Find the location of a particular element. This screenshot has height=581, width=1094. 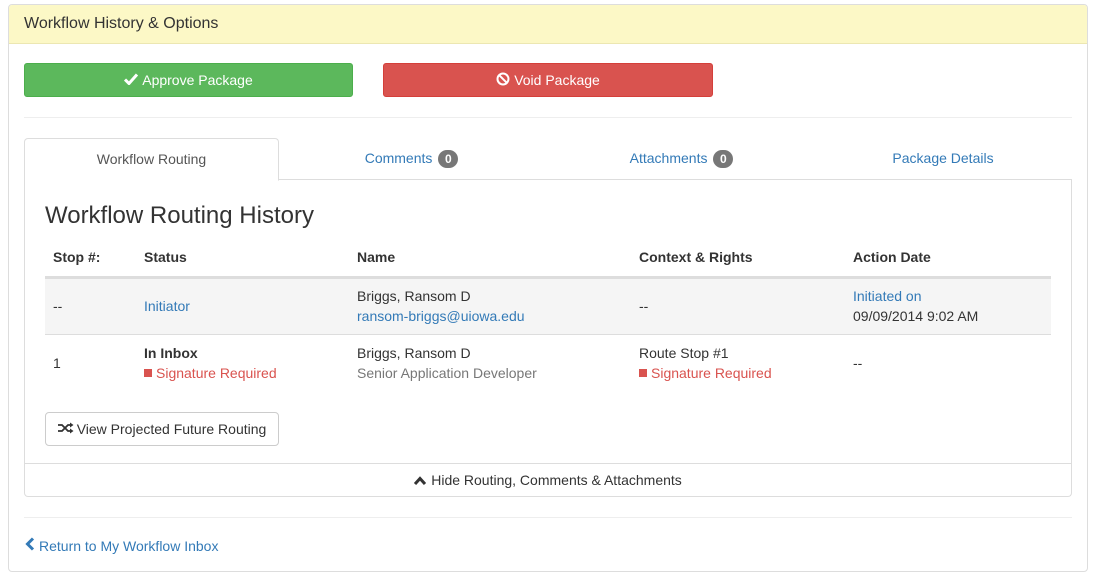

ban-icon is located at coordinates (505, 80).